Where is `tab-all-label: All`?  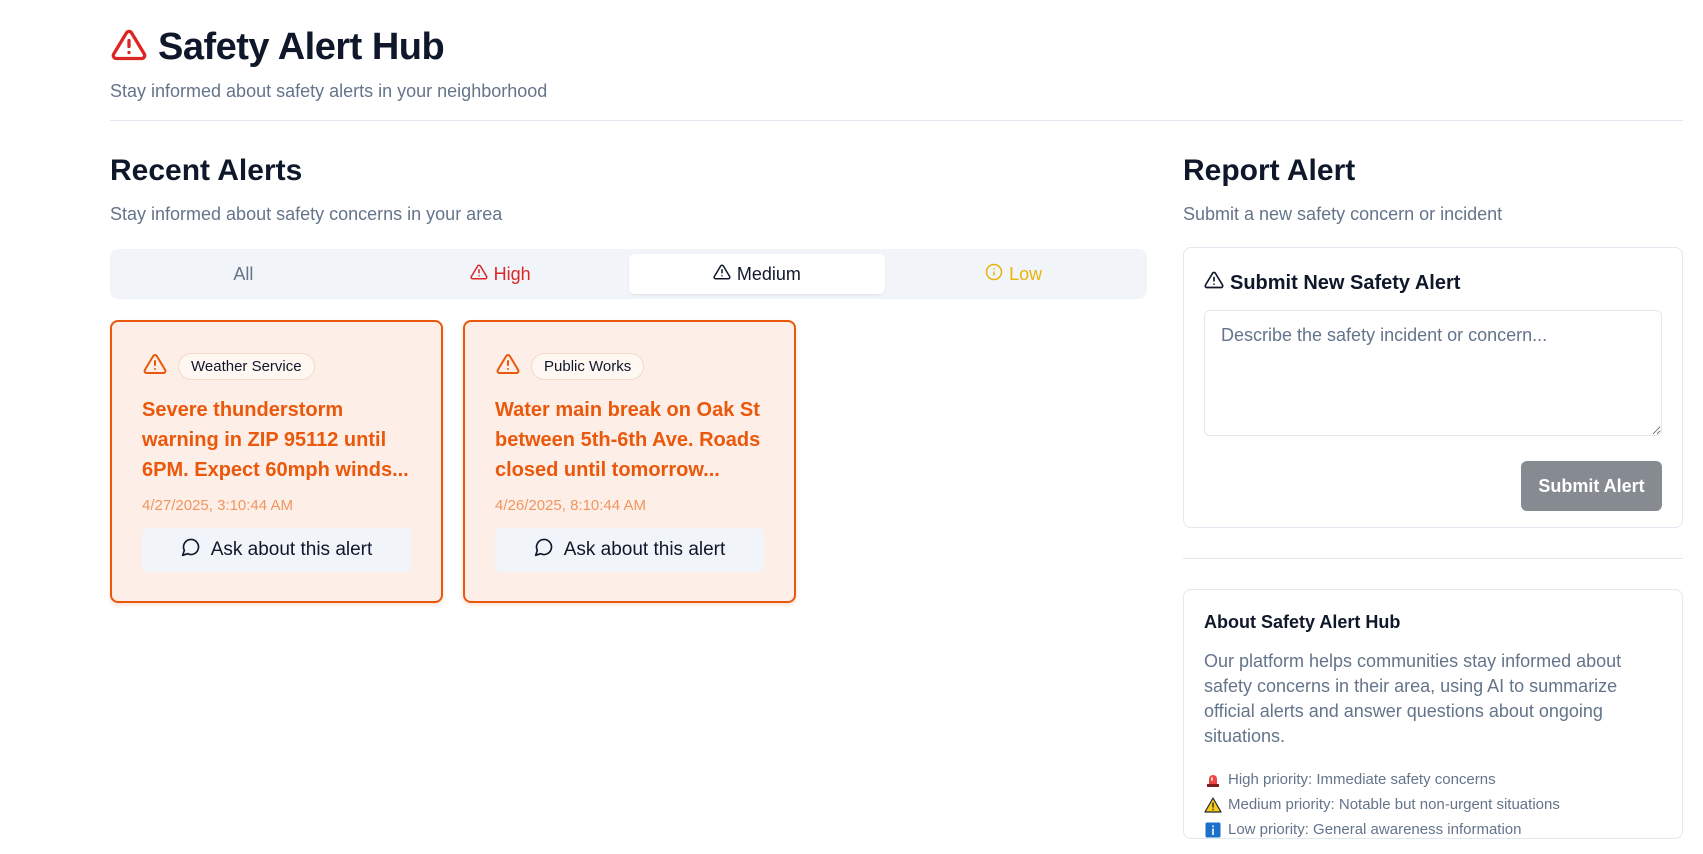 tab-all-label: All is located at coordinates (243, 273).